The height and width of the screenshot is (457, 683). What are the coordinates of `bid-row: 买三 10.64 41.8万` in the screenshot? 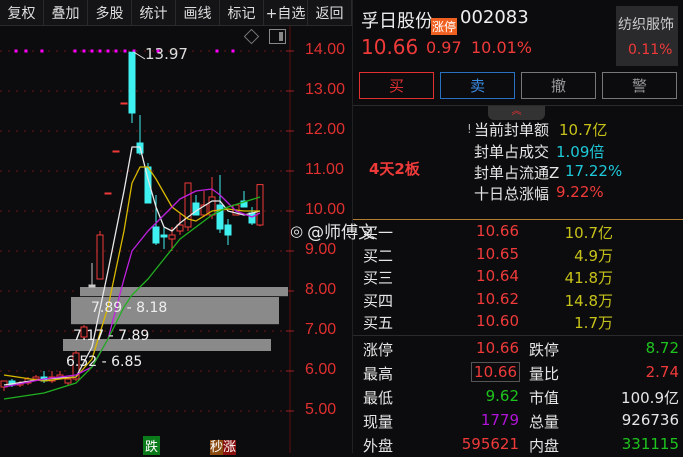 It's located at (521, 278).